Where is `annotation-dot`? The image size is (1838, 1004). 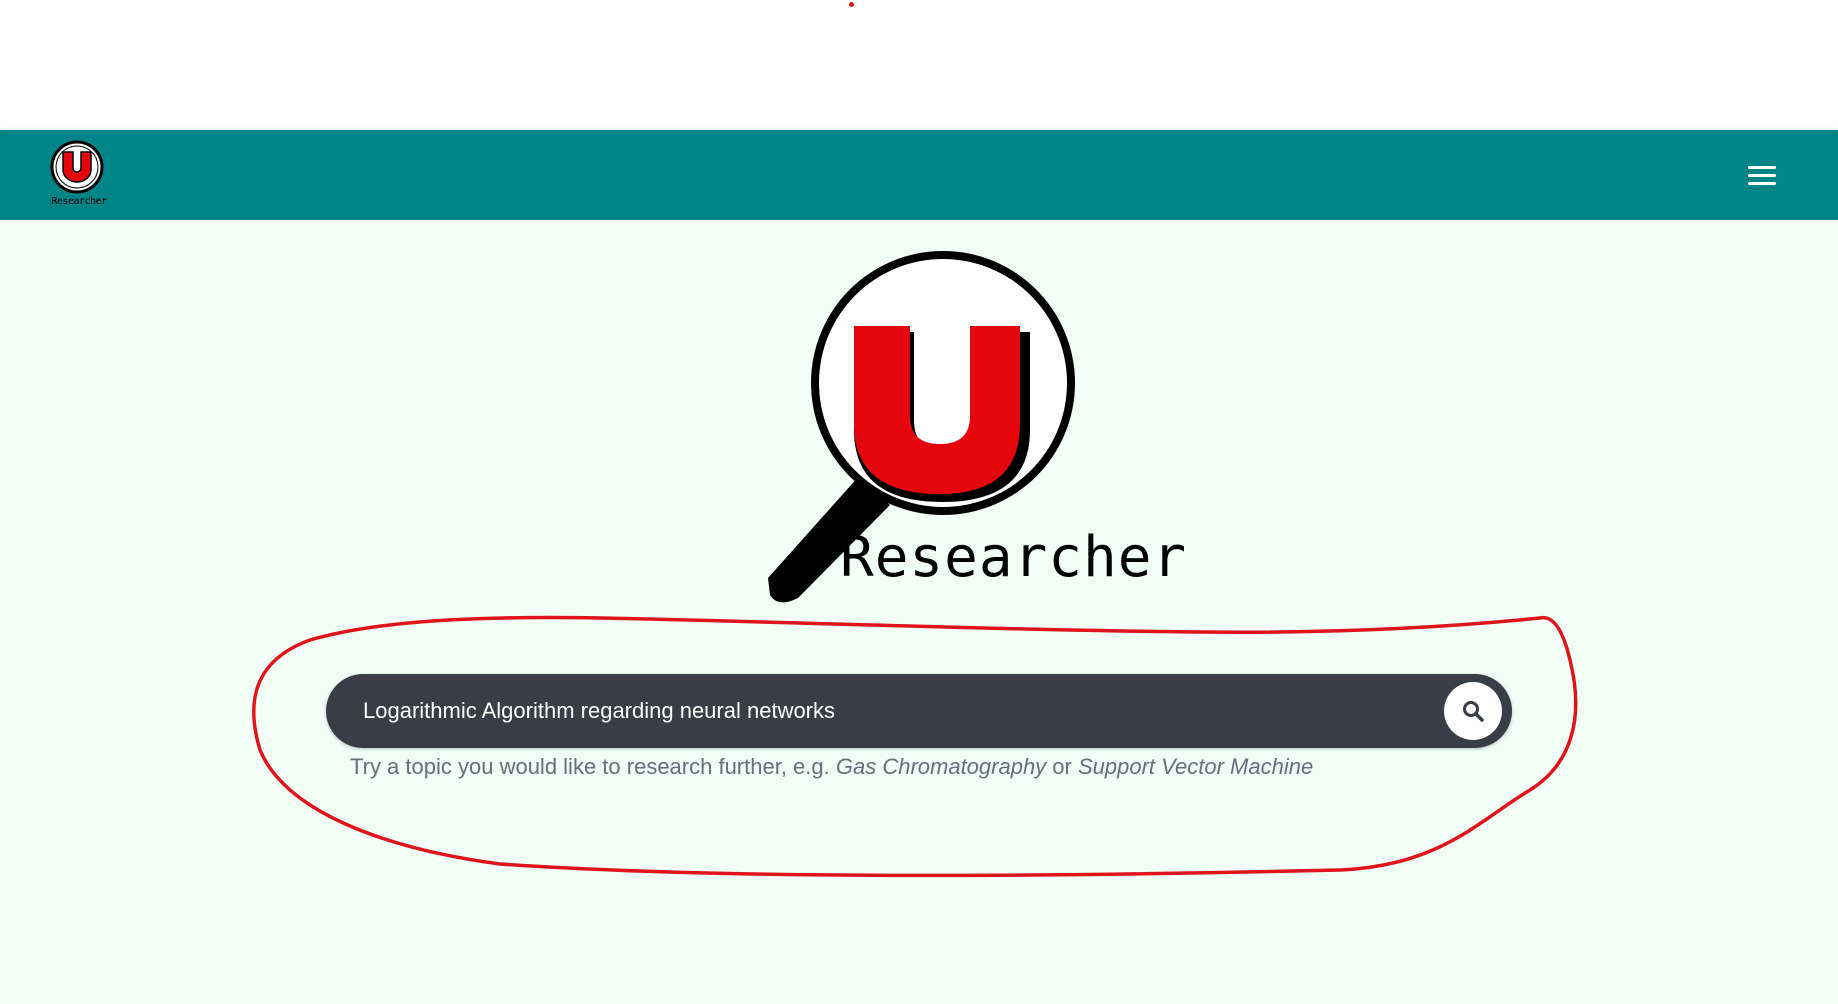
annotation-dot is located at coordinates (851, 4).